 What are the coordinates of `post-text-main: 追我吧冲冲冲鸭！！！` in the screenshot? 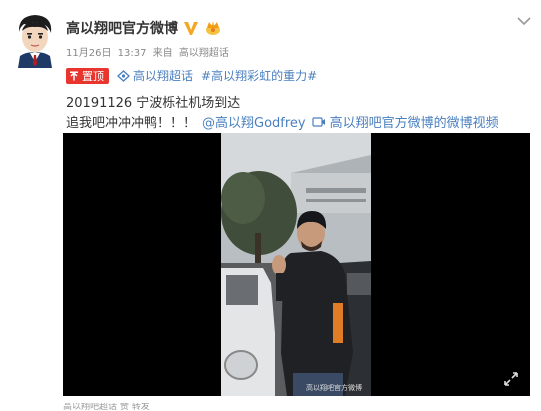 It's located at (131, 123).